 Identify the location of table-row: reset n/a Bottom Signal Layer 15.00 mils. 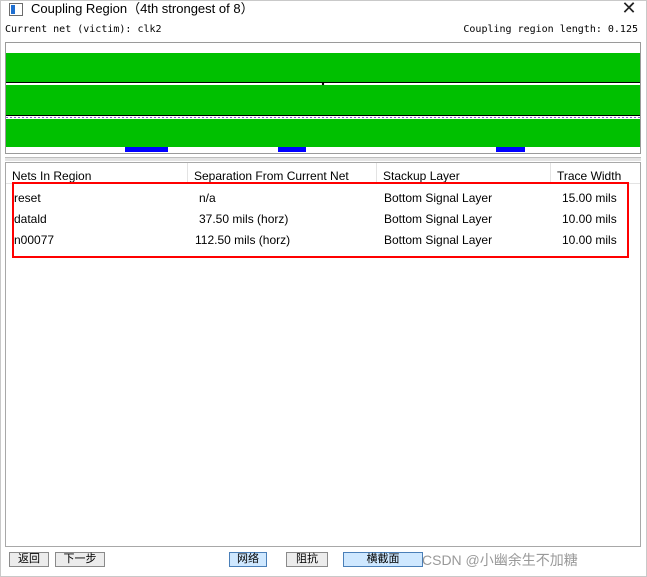
(323, 198).